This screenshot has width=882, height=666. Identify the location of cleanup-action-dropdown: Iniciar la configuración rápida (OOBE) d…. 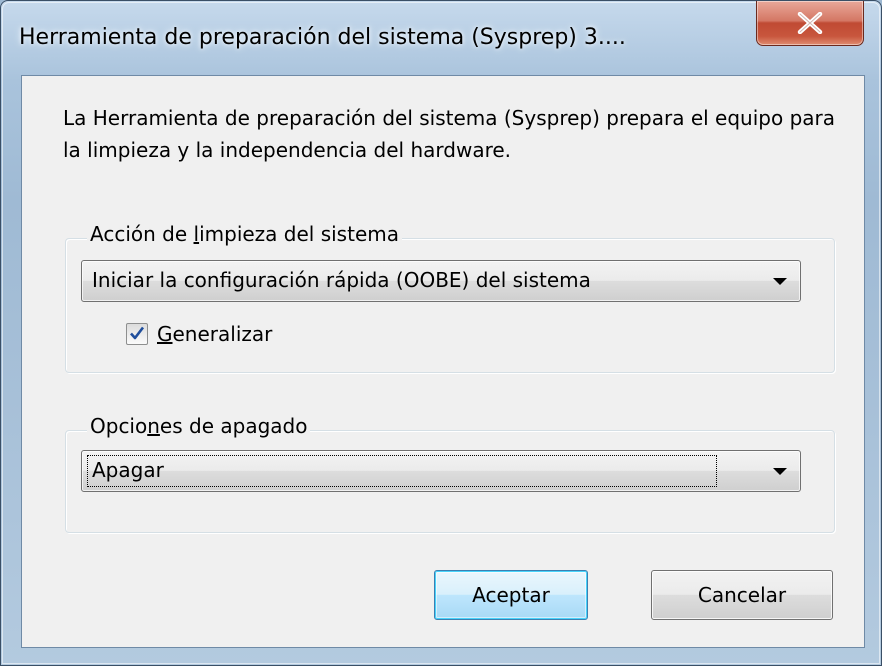
(441, 281).